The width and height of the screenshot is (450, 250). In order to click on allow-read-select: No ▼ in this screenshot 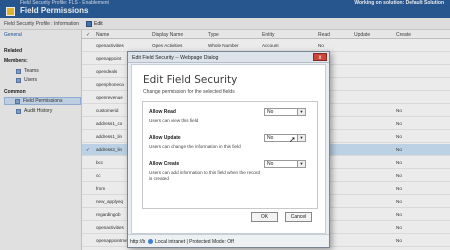, I will do `click(285, 112)`.